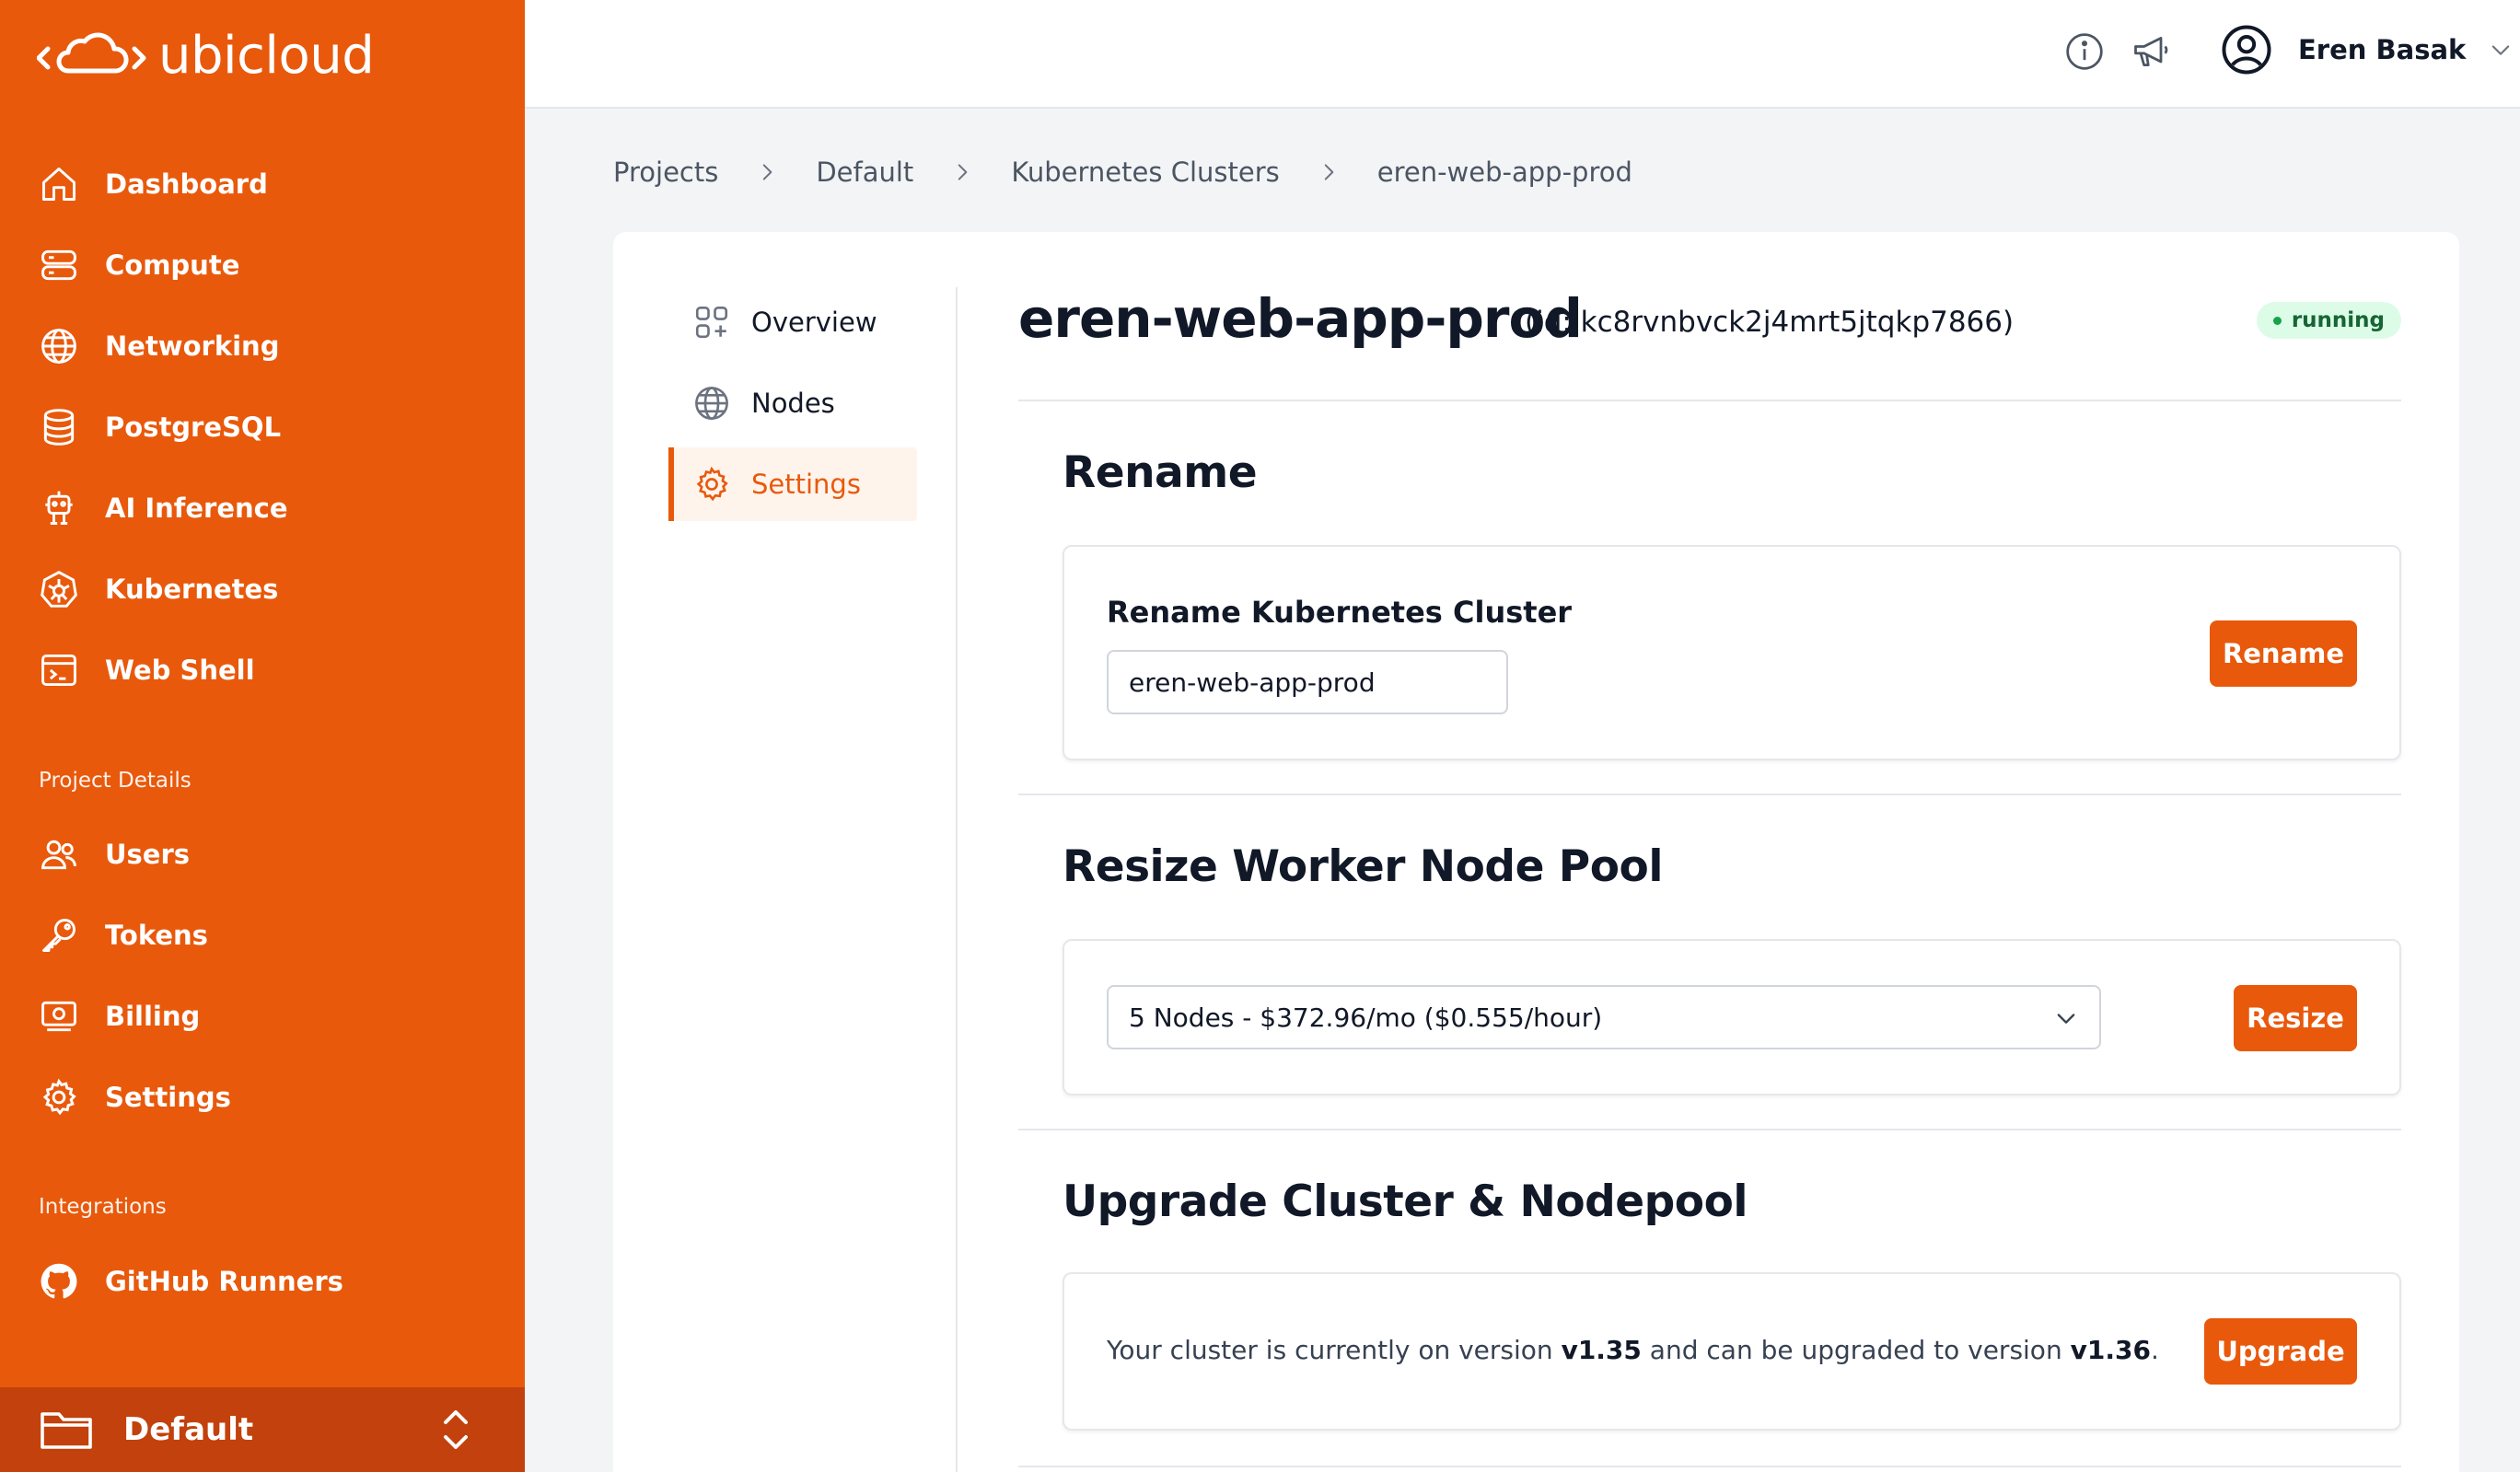 This screenshot has height=1472, width=2520. Describe the element at coordinates (58, 185) in the screenshot. I see `home-icon` at that location.